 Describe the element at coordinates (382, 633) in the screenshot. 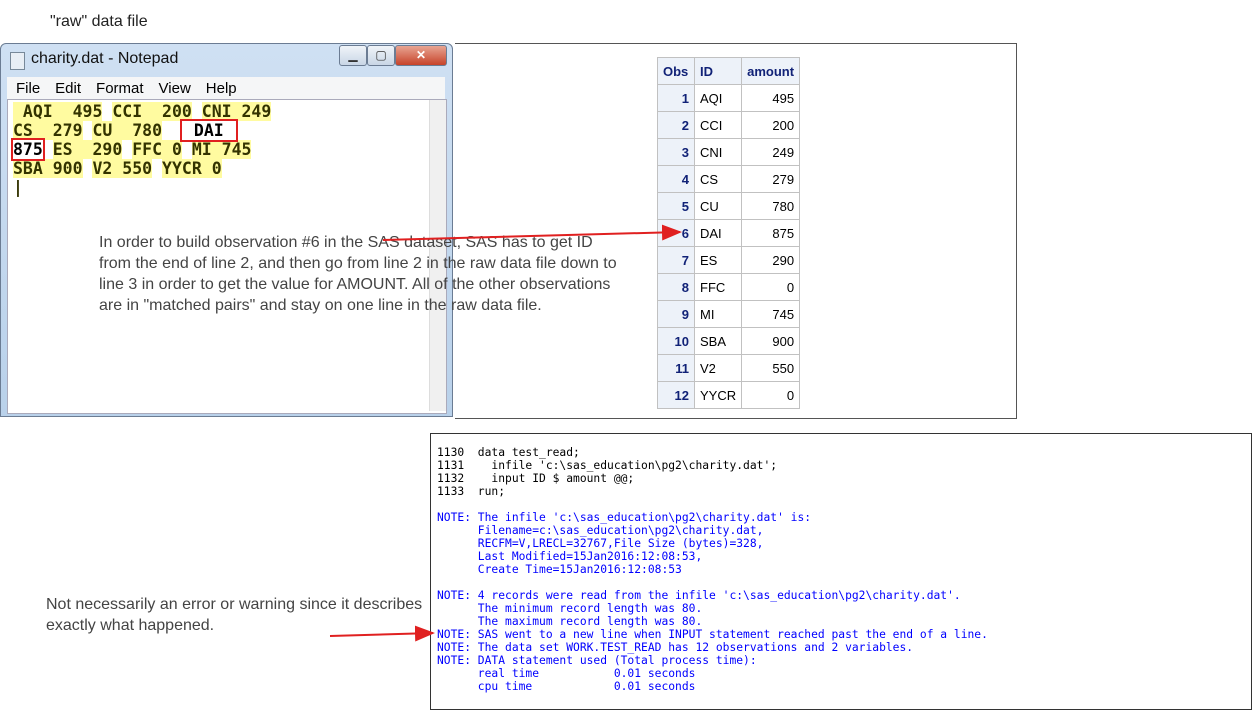

I see `arrow-to-log-note` at that location.